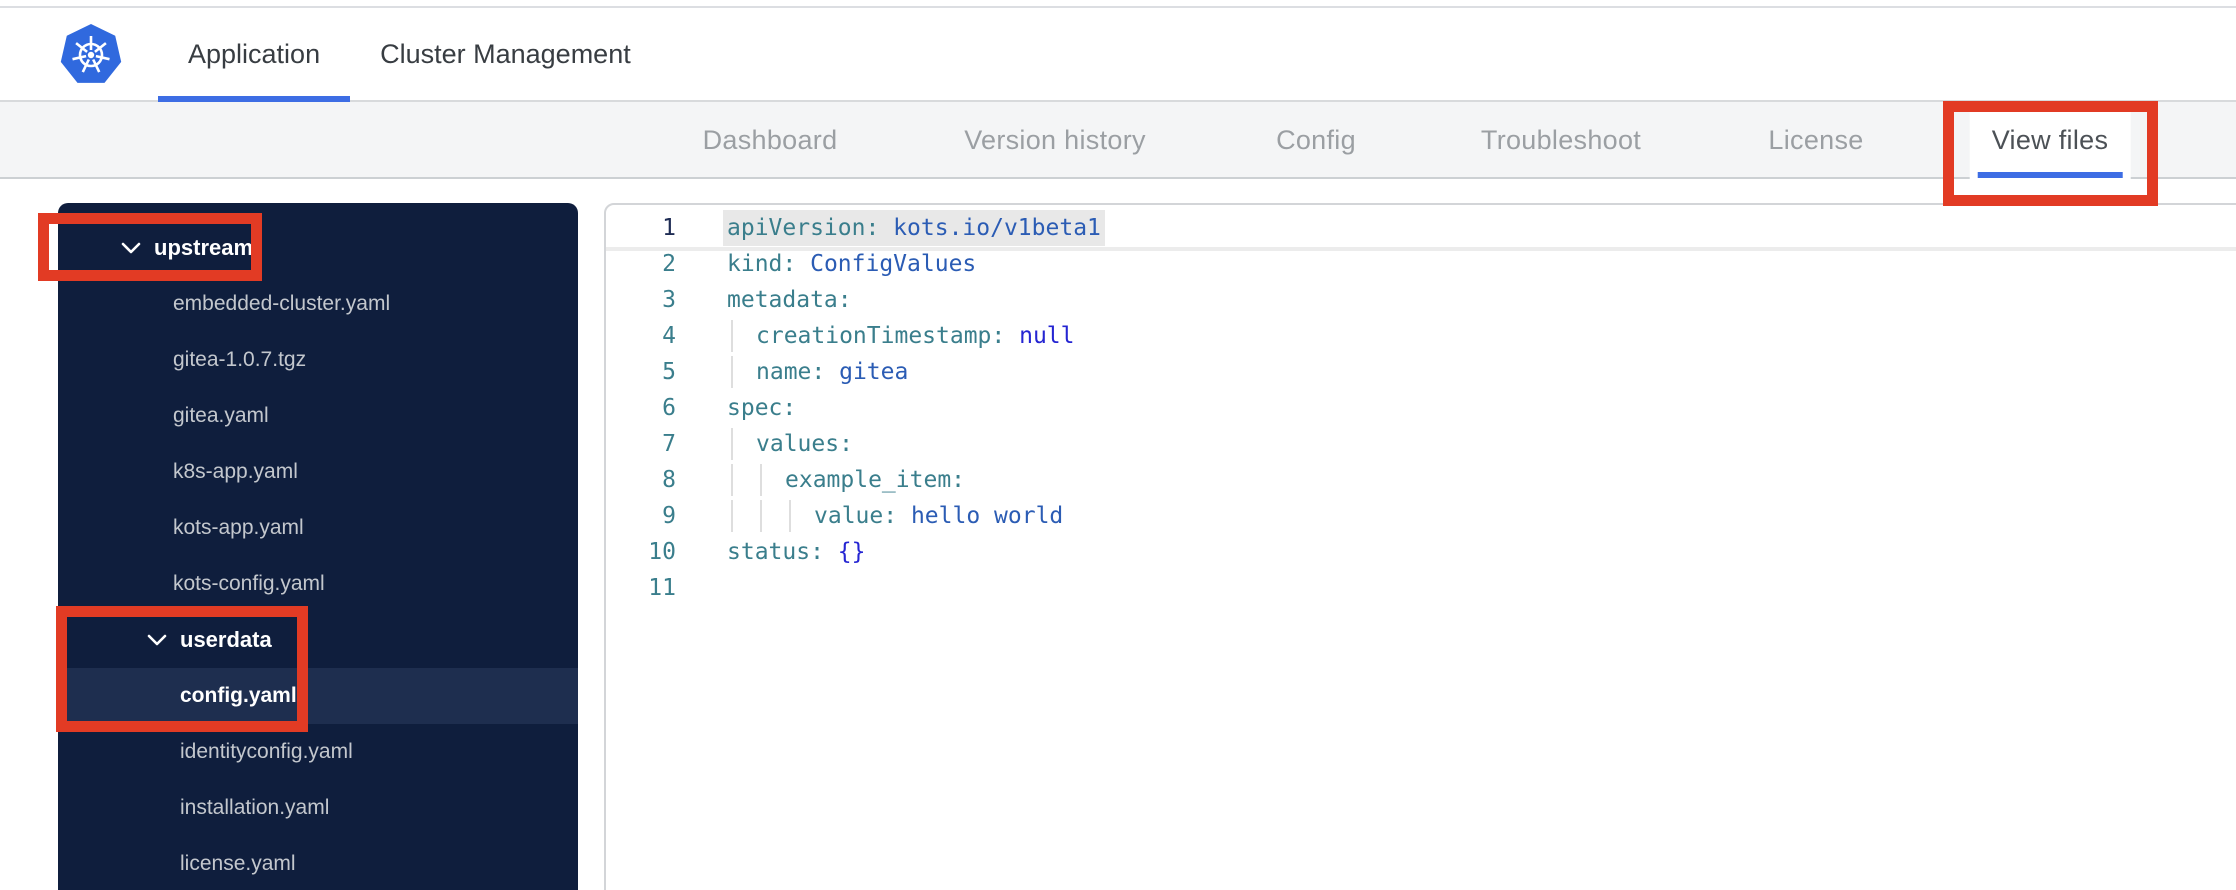  I want to click on token-key: metadata:, so click(789, 300).